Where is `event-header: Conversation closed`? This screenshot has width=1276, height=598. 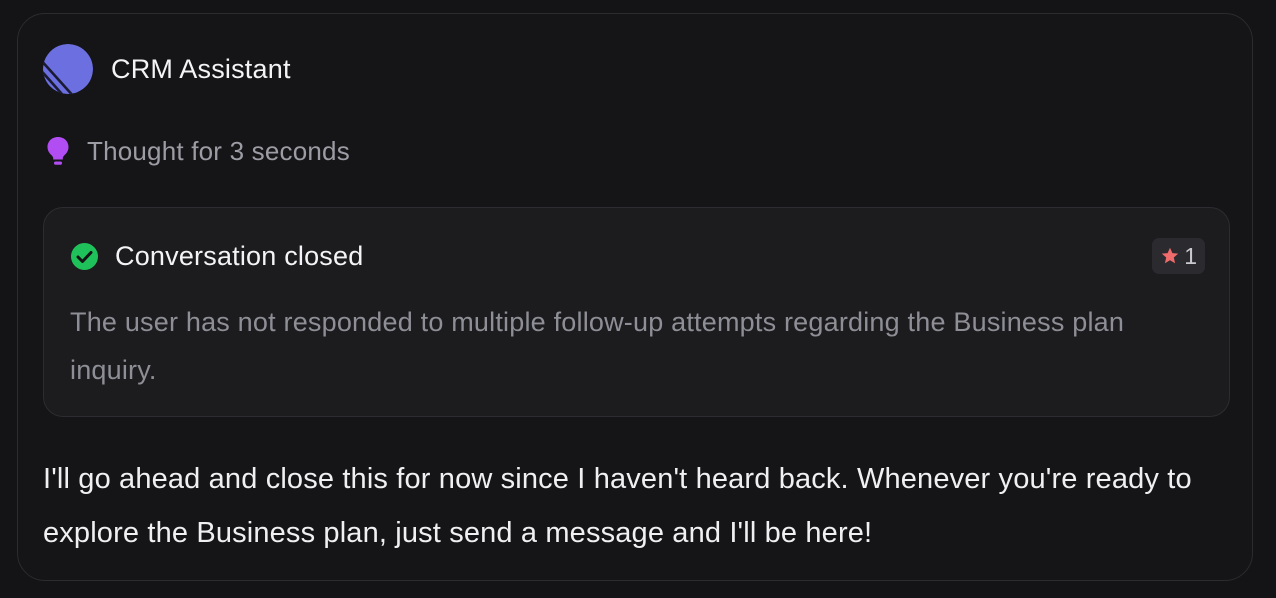 event-header: Conversation closed is located at coordinates (216, 256).